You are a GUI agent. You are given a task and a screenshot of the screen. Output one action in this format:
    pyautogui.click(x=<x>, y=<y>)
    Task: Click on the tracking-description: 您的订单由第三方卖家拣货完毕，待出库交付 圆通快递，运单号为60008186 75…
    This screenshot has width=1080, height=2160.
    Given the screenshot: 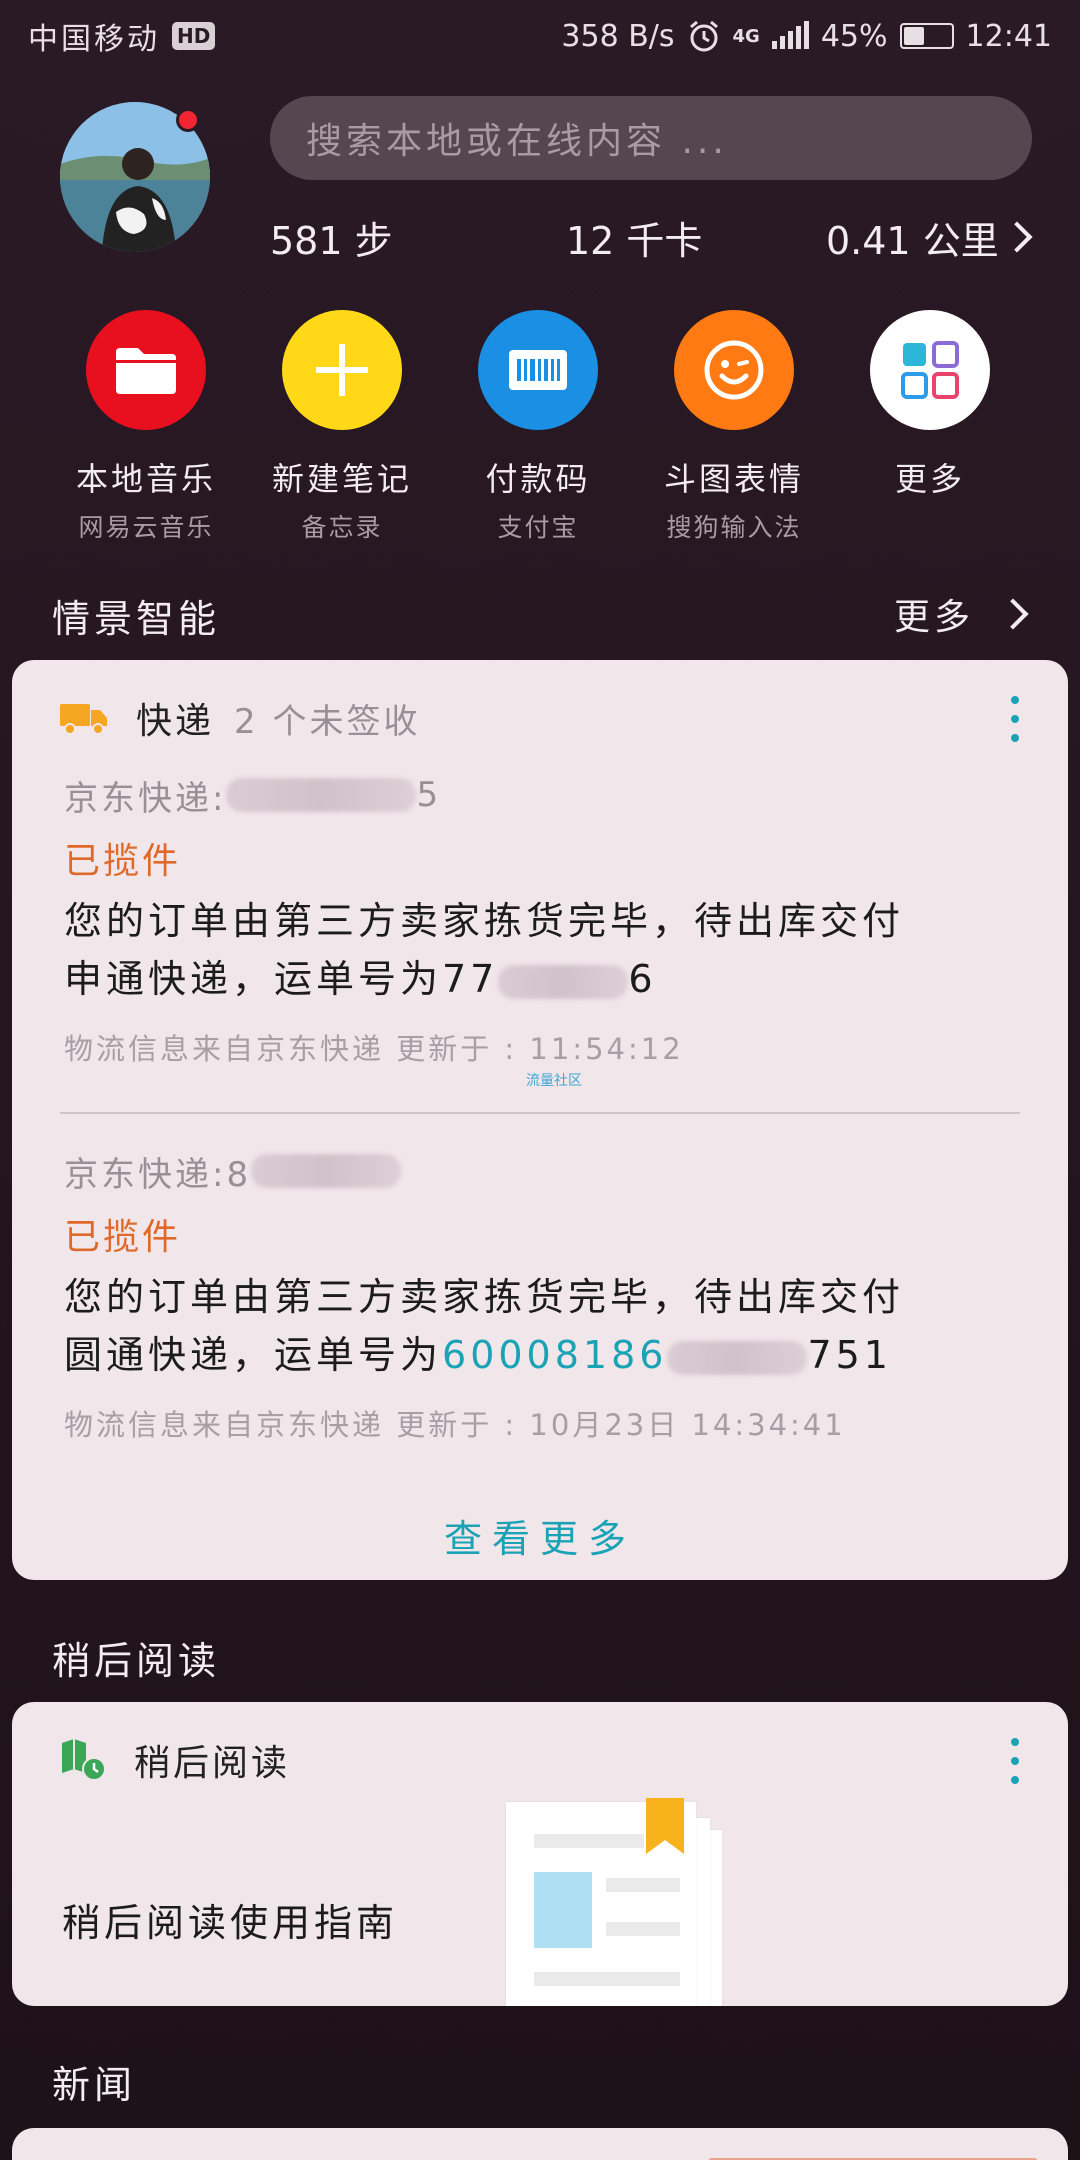 What is the action you would take?
    pyautogui.click(x=544, y=1326)
    